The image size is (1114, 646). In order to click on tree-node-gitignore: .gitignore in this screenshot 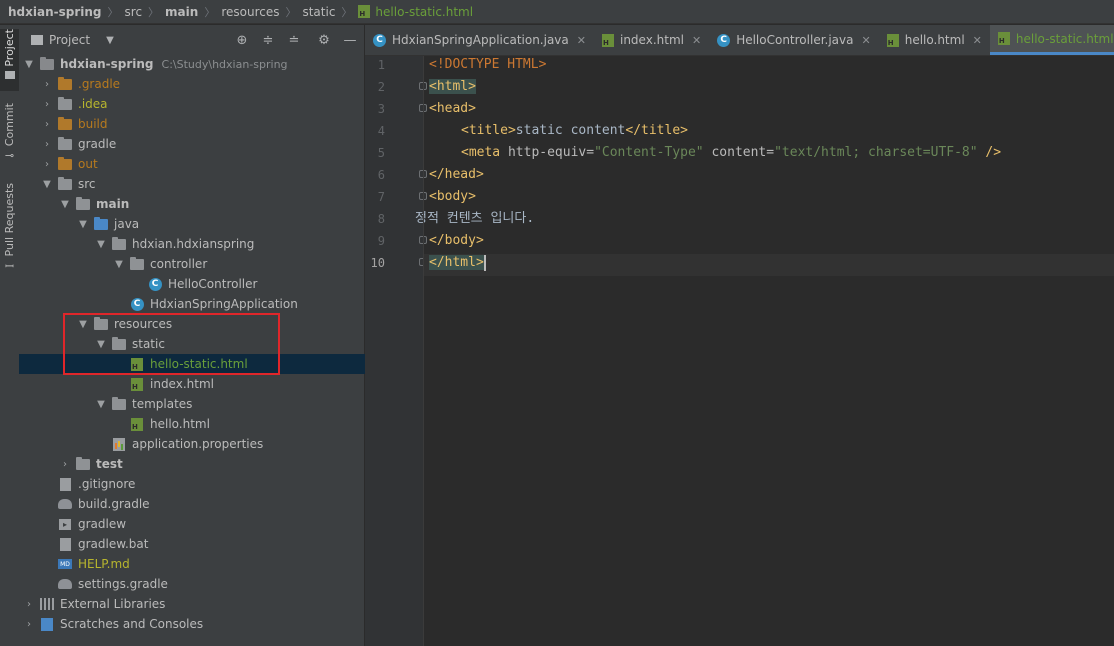, I will do `click(208, 484)`.